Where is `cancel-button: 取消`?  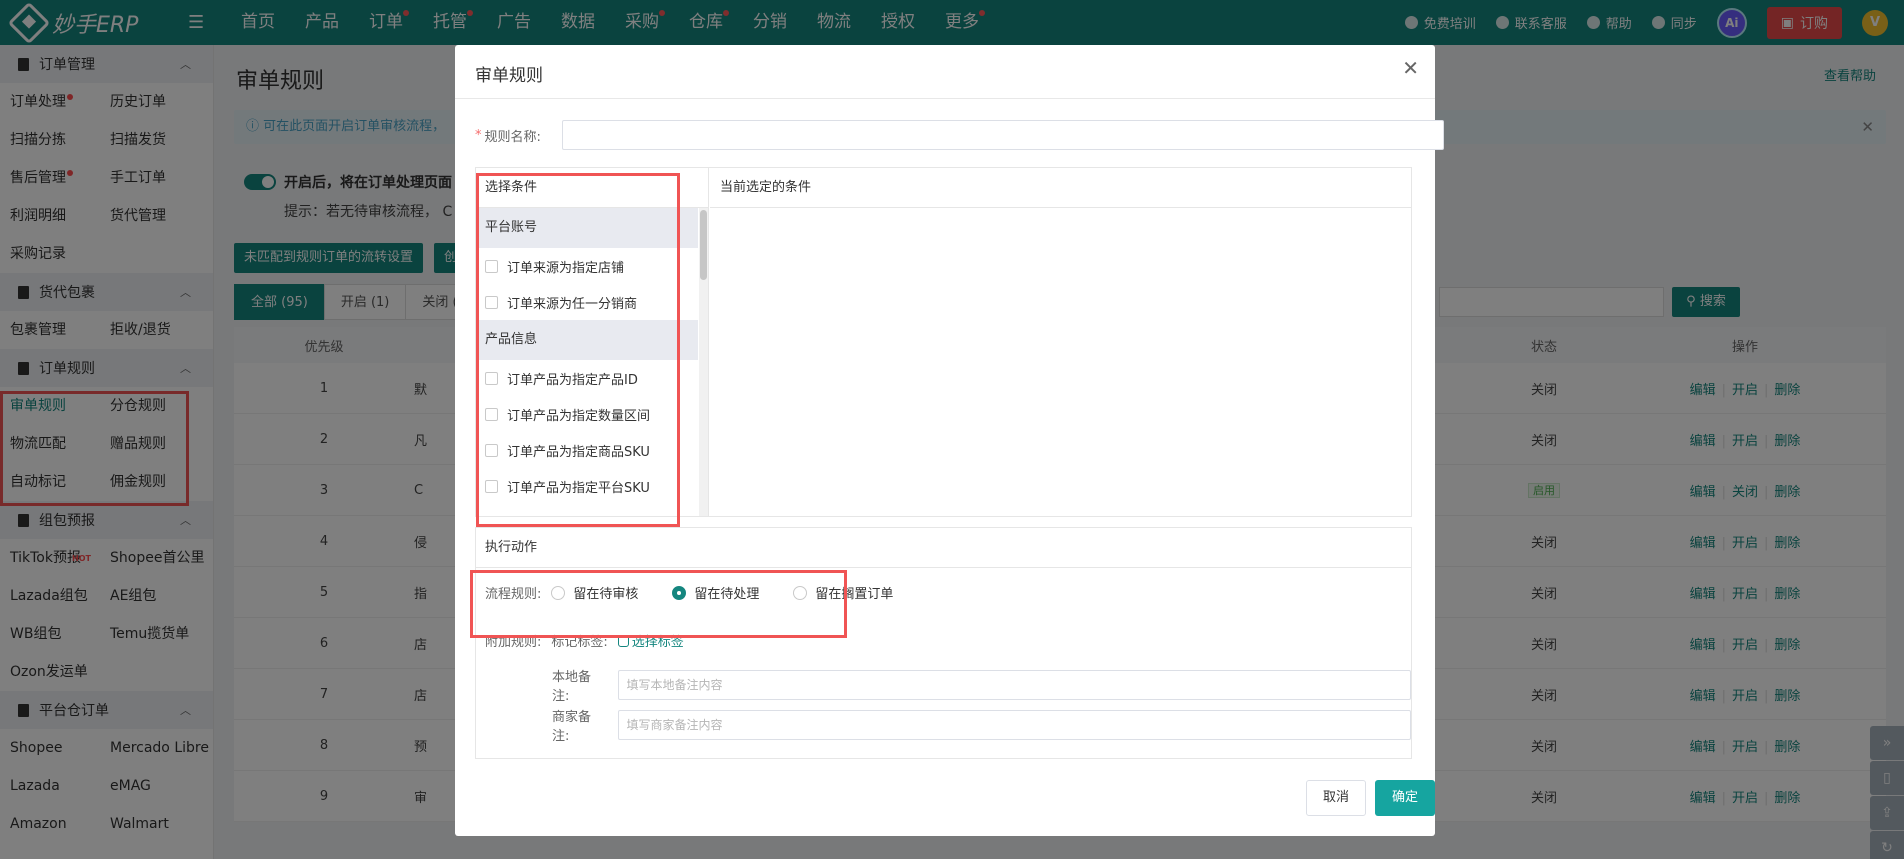
cancel-button: 取消 is located at coordinates (1336, 798).